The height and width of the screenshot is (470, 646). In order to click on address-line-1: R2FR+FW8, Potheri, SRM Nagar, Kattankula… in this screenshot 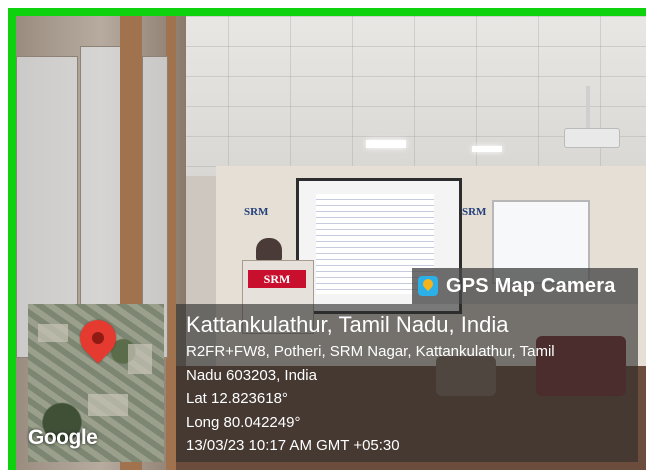, I will do `click(370, 351)`.